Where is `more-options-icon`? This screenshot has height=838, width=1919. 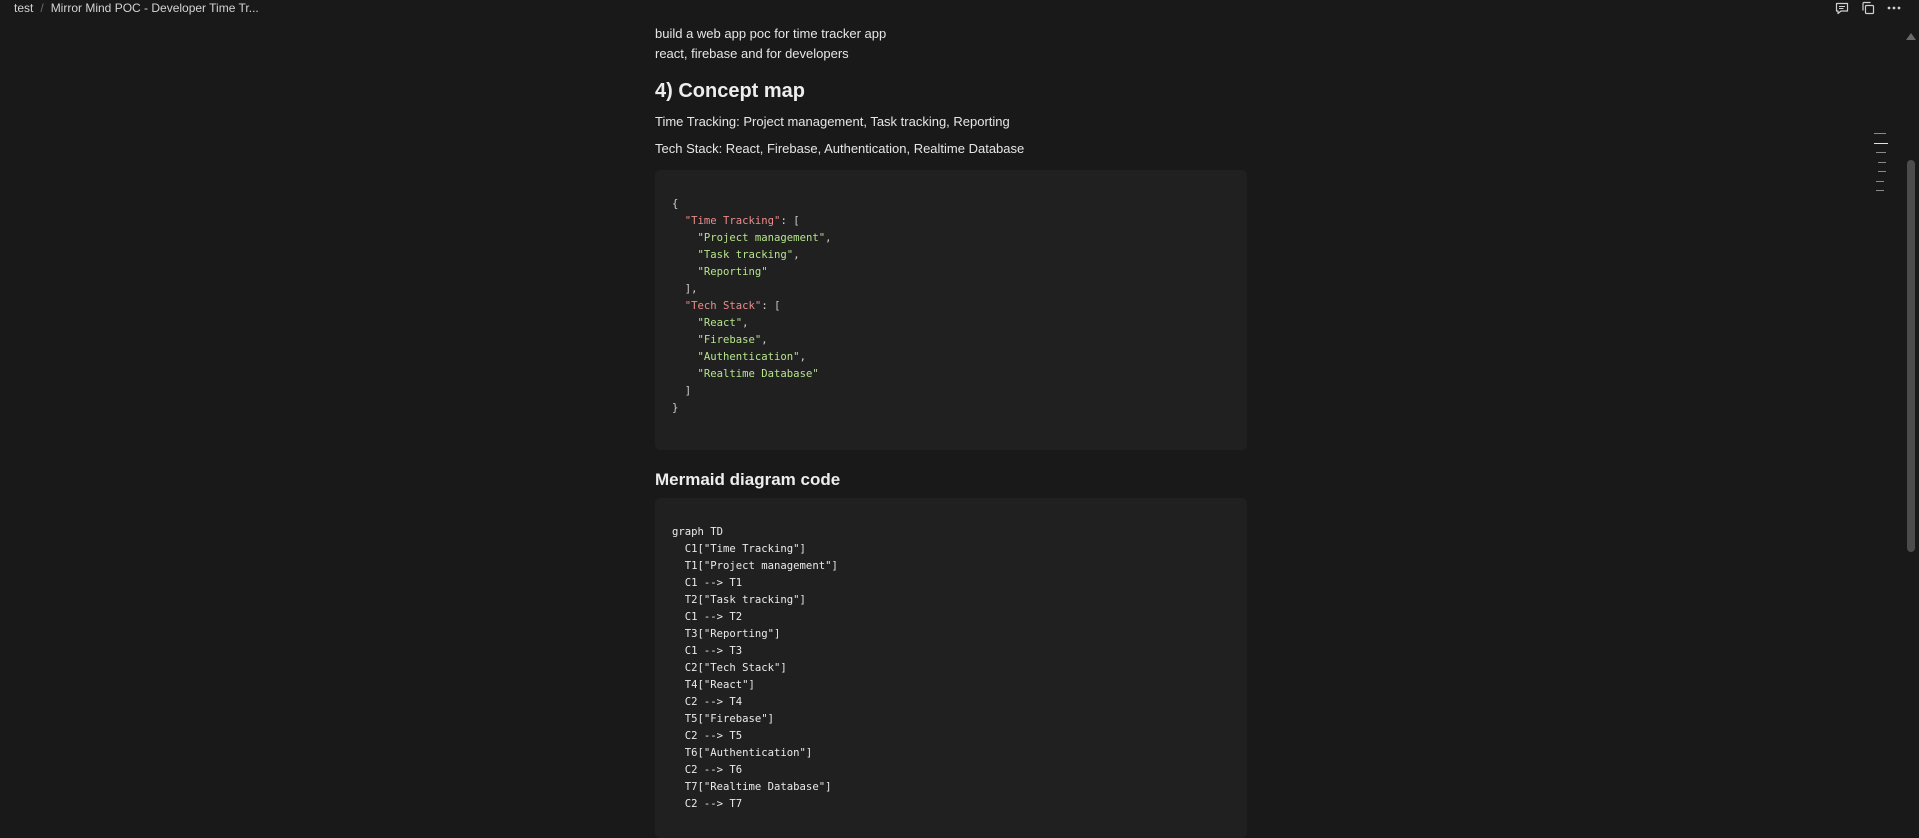
more-options-icon is located at coordinates (1893, 8).